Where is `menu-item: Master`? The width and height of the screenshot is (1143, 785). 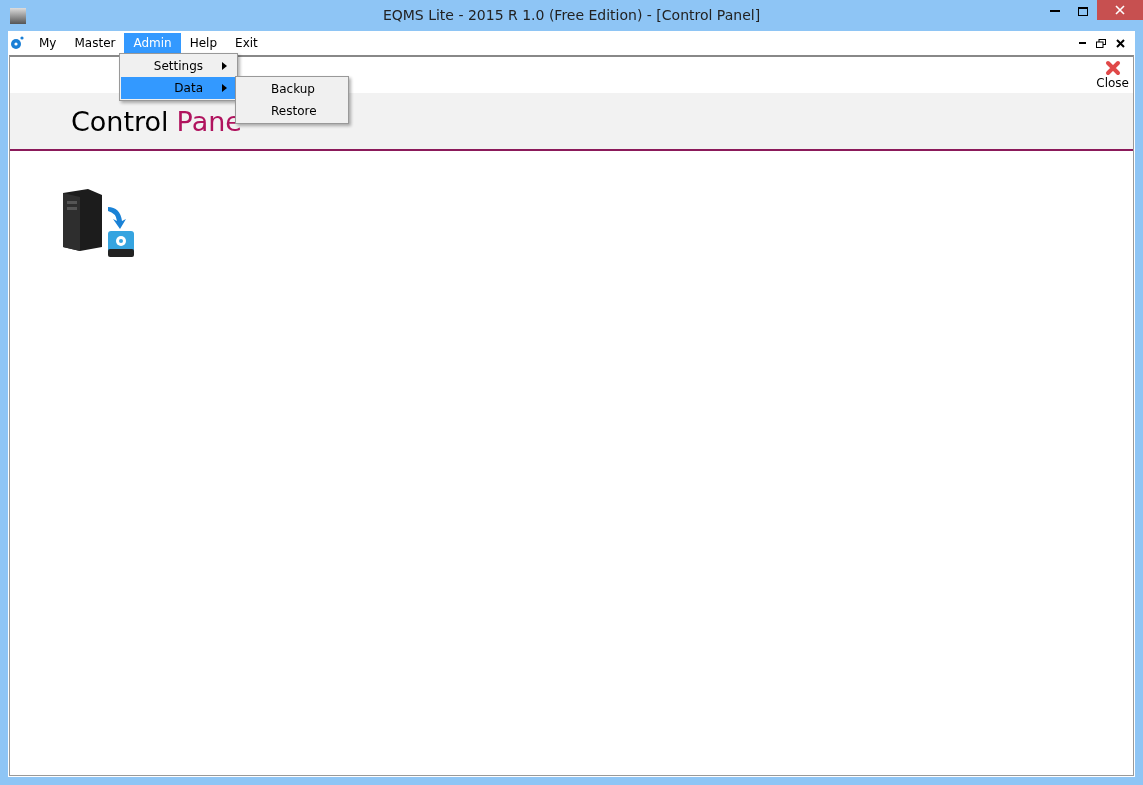 menu-item: Master is located at coordinates (95, 43).